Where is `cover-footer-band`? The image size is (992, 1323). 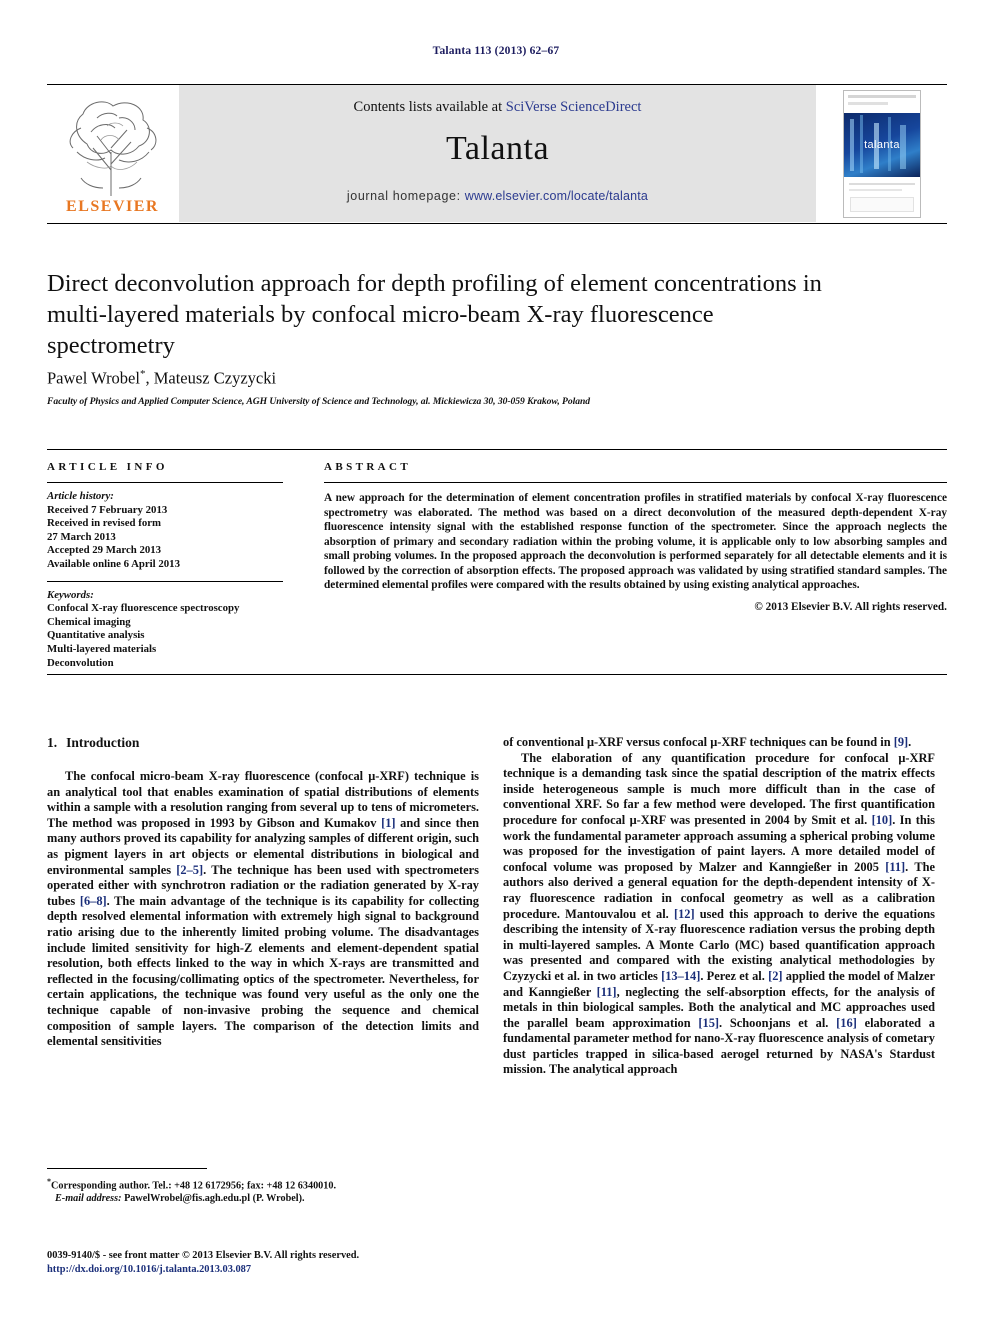 cover-footer-band is located at coordinates (882, 197).